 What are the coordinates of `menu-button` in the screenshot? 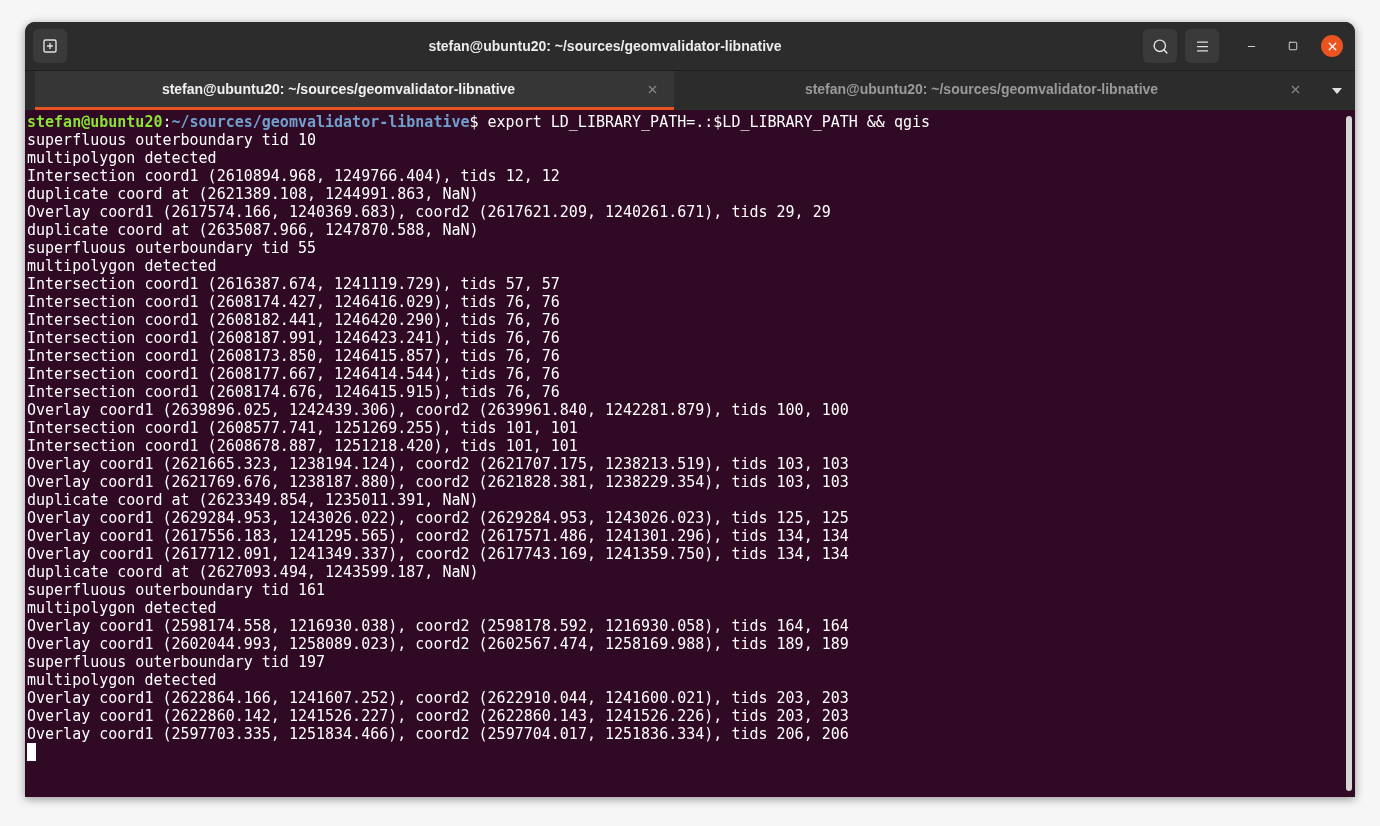 It's located at (1202, 46).